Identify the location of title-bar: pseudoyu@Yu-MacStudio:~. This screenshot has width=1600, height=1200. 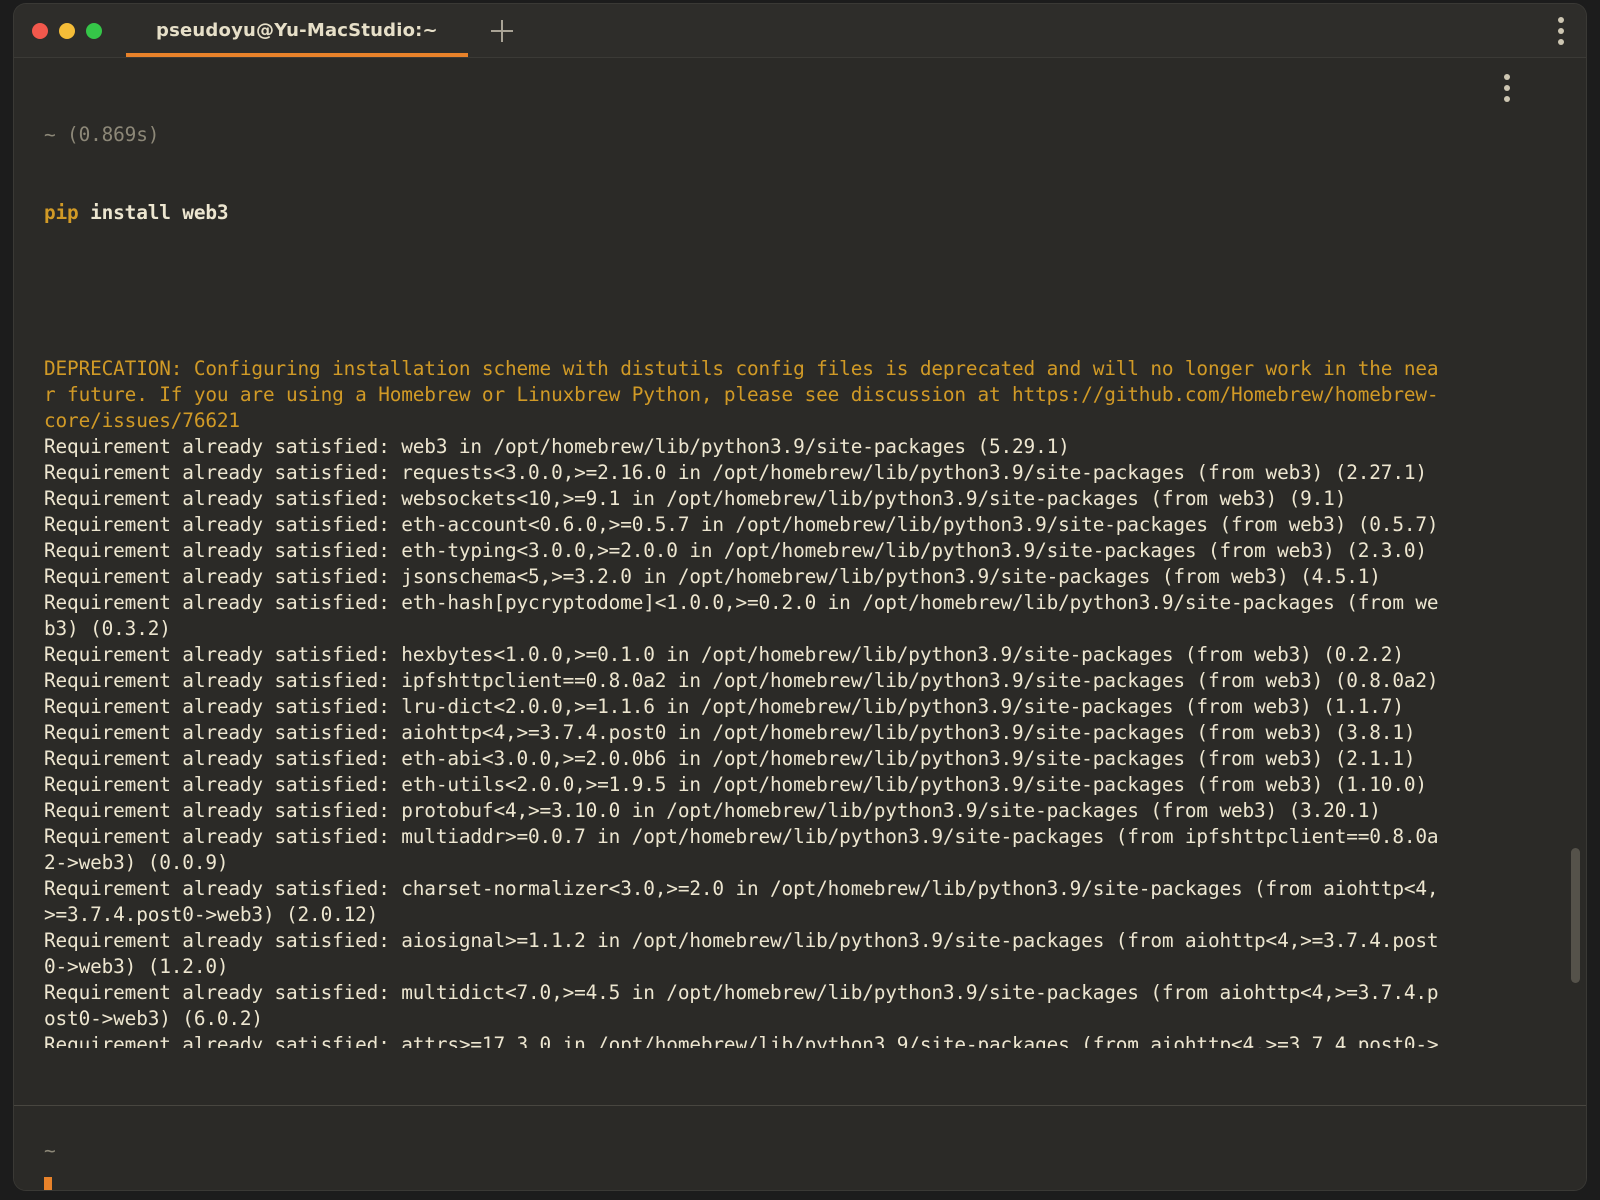
(800, 31).